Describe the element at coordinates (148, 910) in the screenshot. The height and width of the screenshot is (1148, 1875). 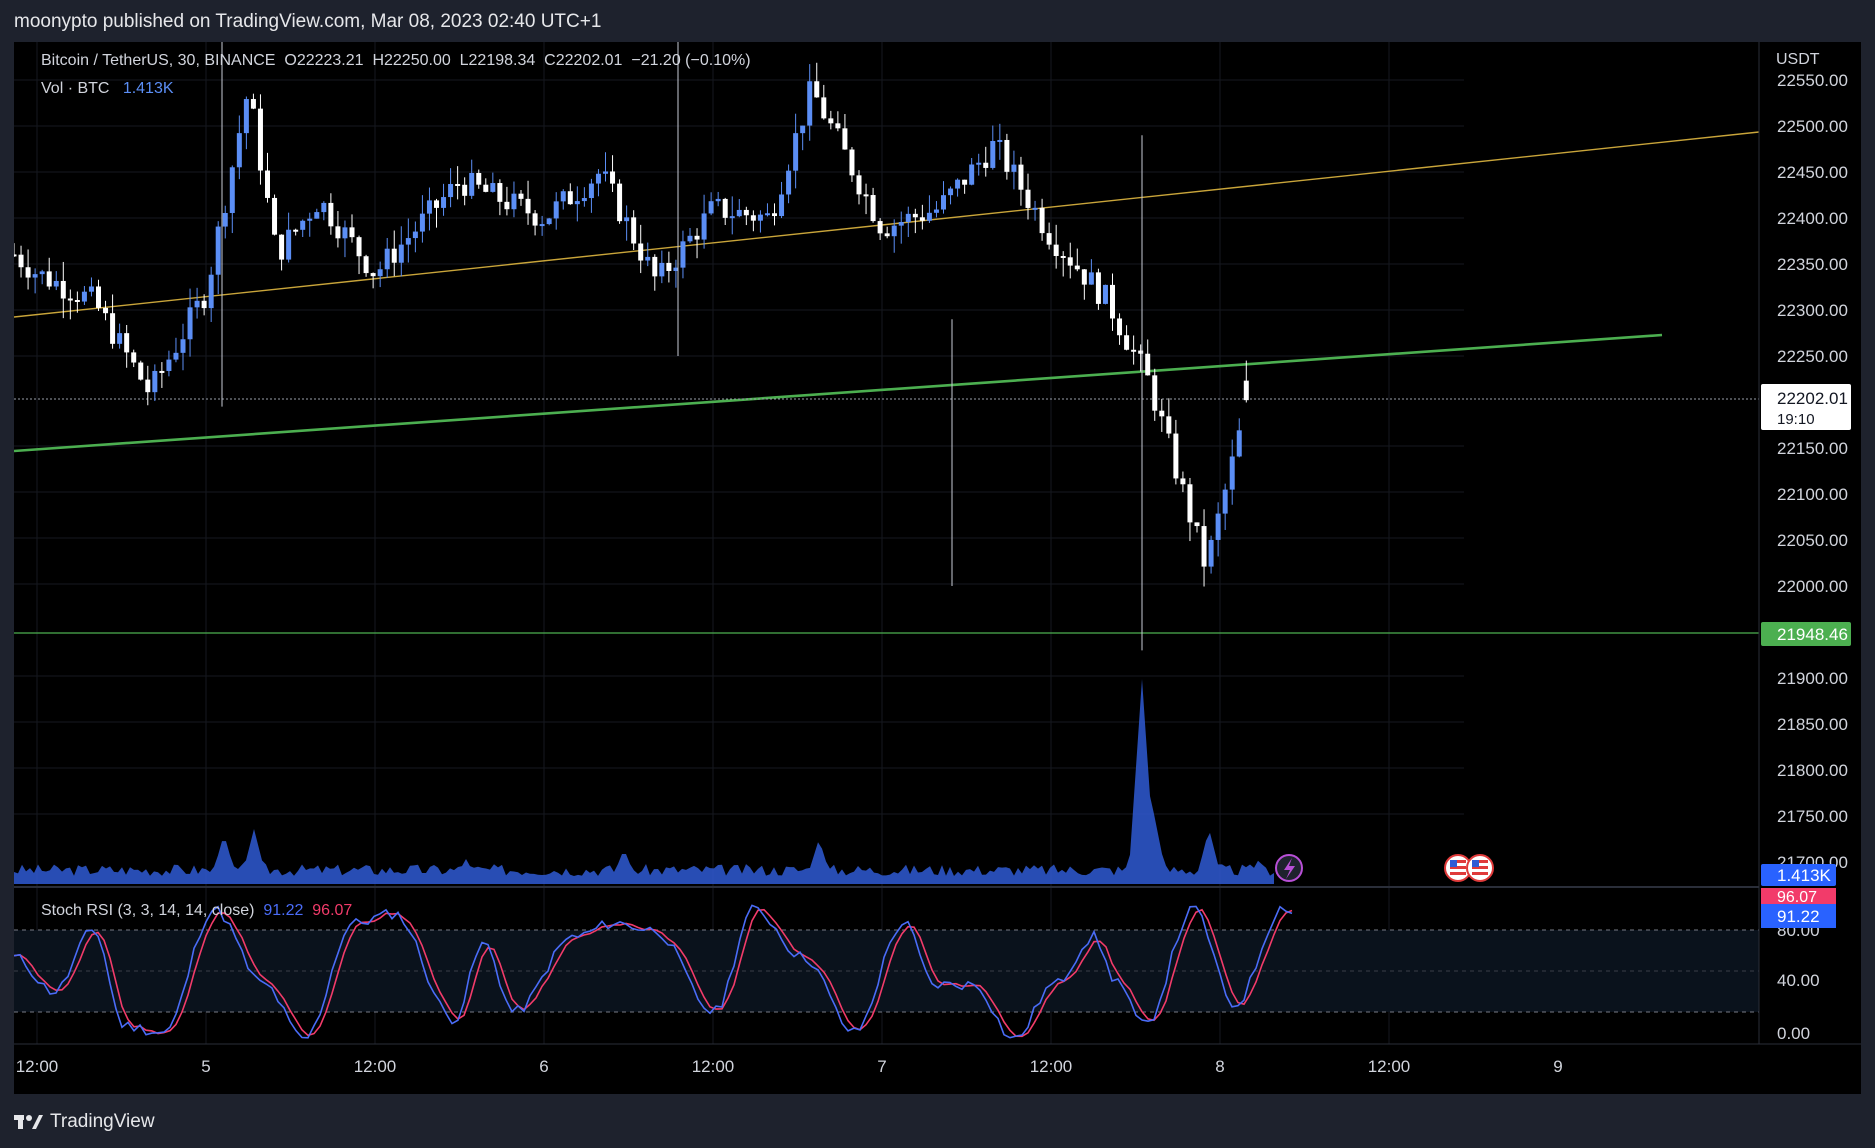
I see `stoch-label: Stoch RSI (3, 3, 14, 14, close)` at that location.